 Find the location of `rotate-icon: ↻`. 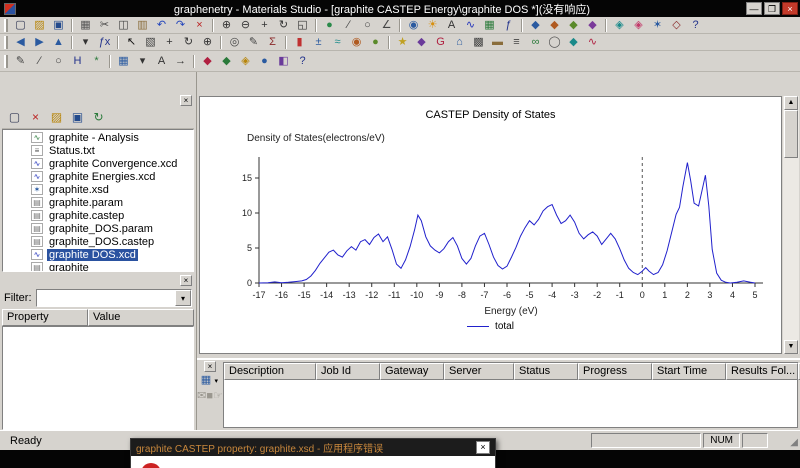

rotate-icon: ↻ is located at coordinates (188, 42).